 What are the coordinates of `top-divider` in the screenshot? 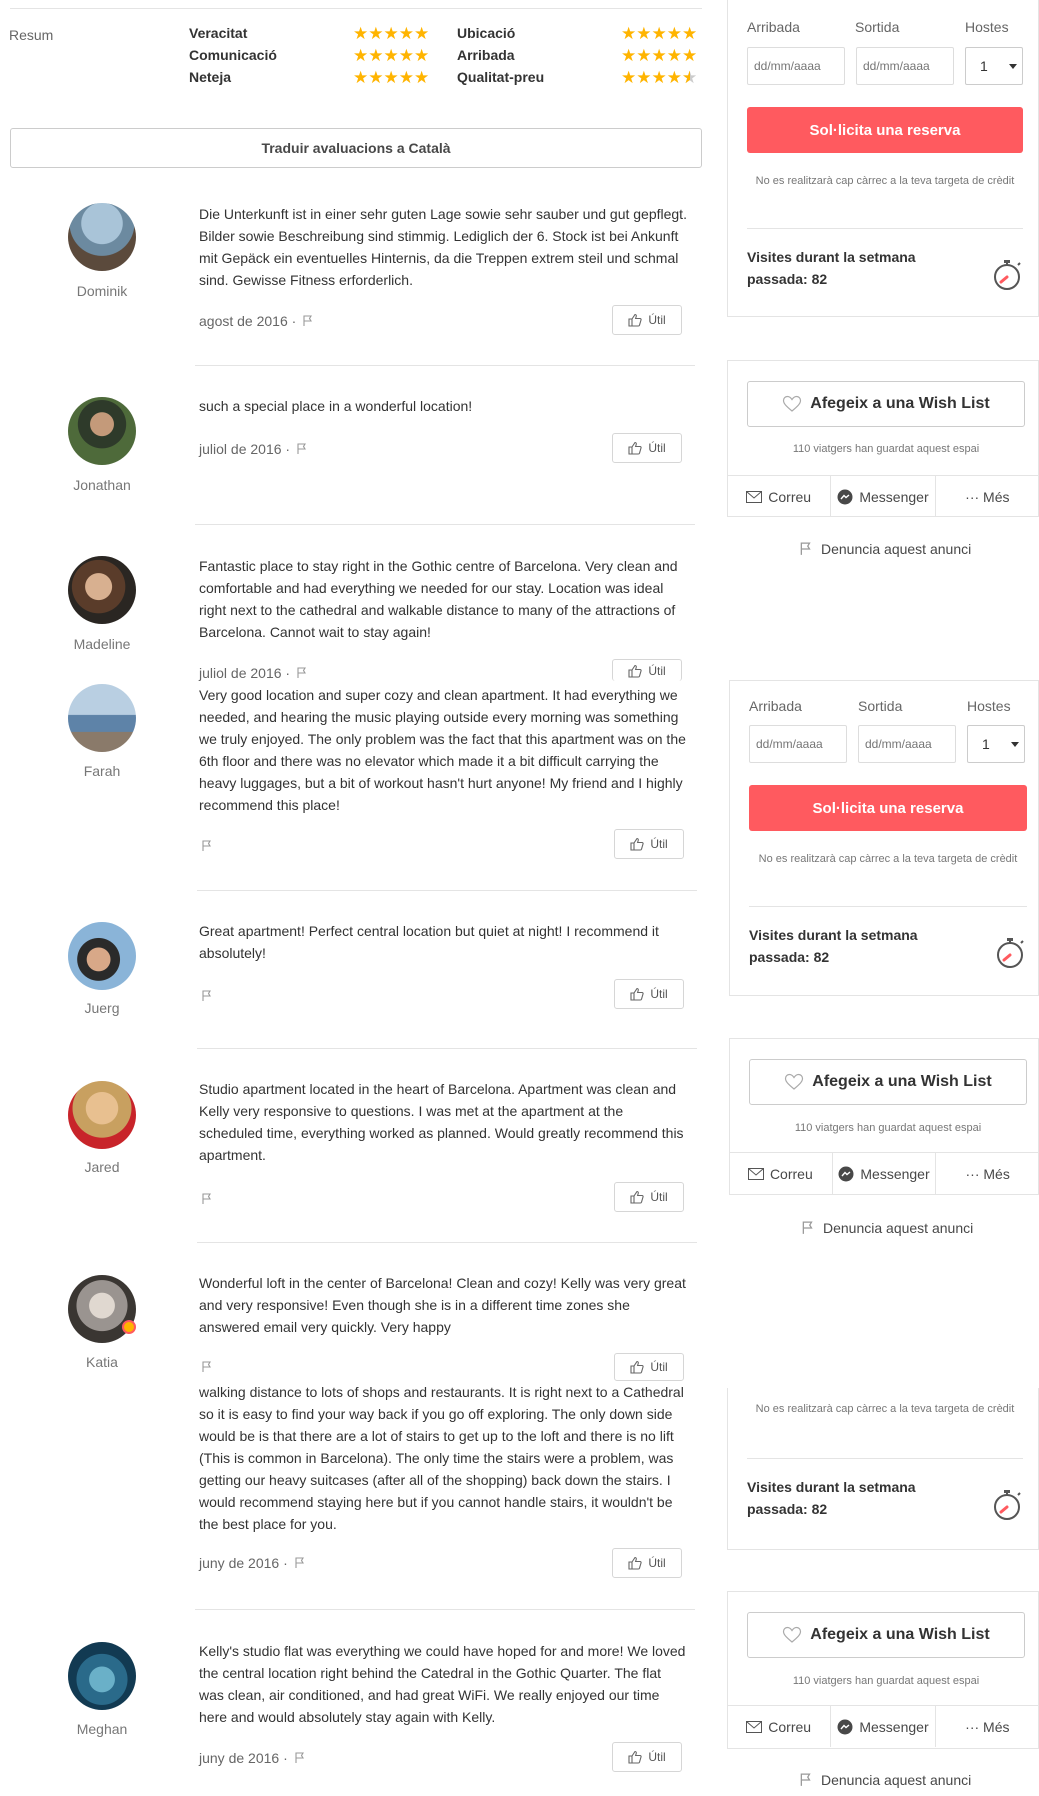 It's located at (356, 8).